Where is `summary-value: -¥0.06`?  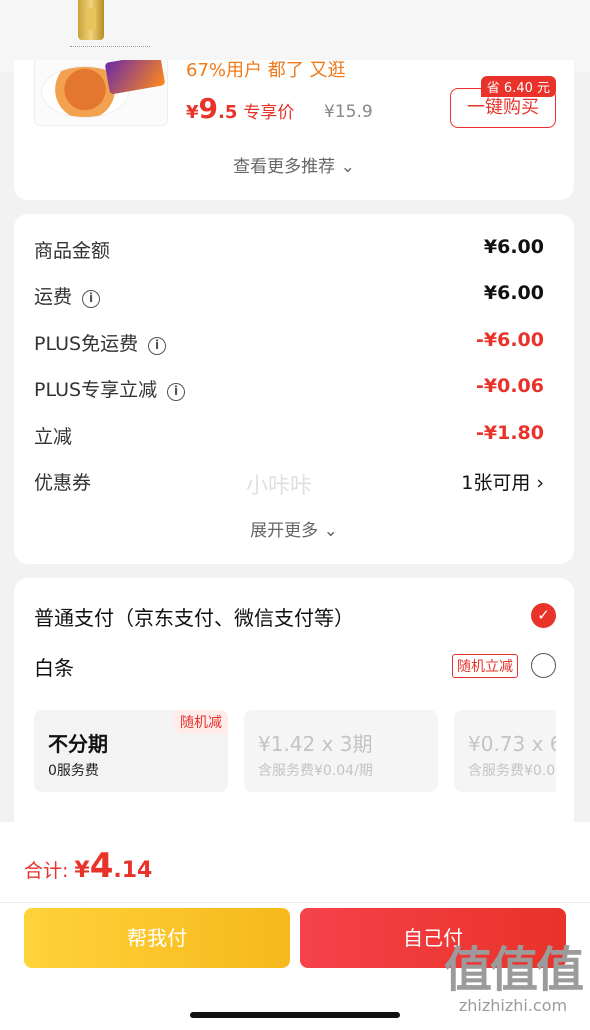 summary-value: -¥0.06 is located at coordinates (510, 386).